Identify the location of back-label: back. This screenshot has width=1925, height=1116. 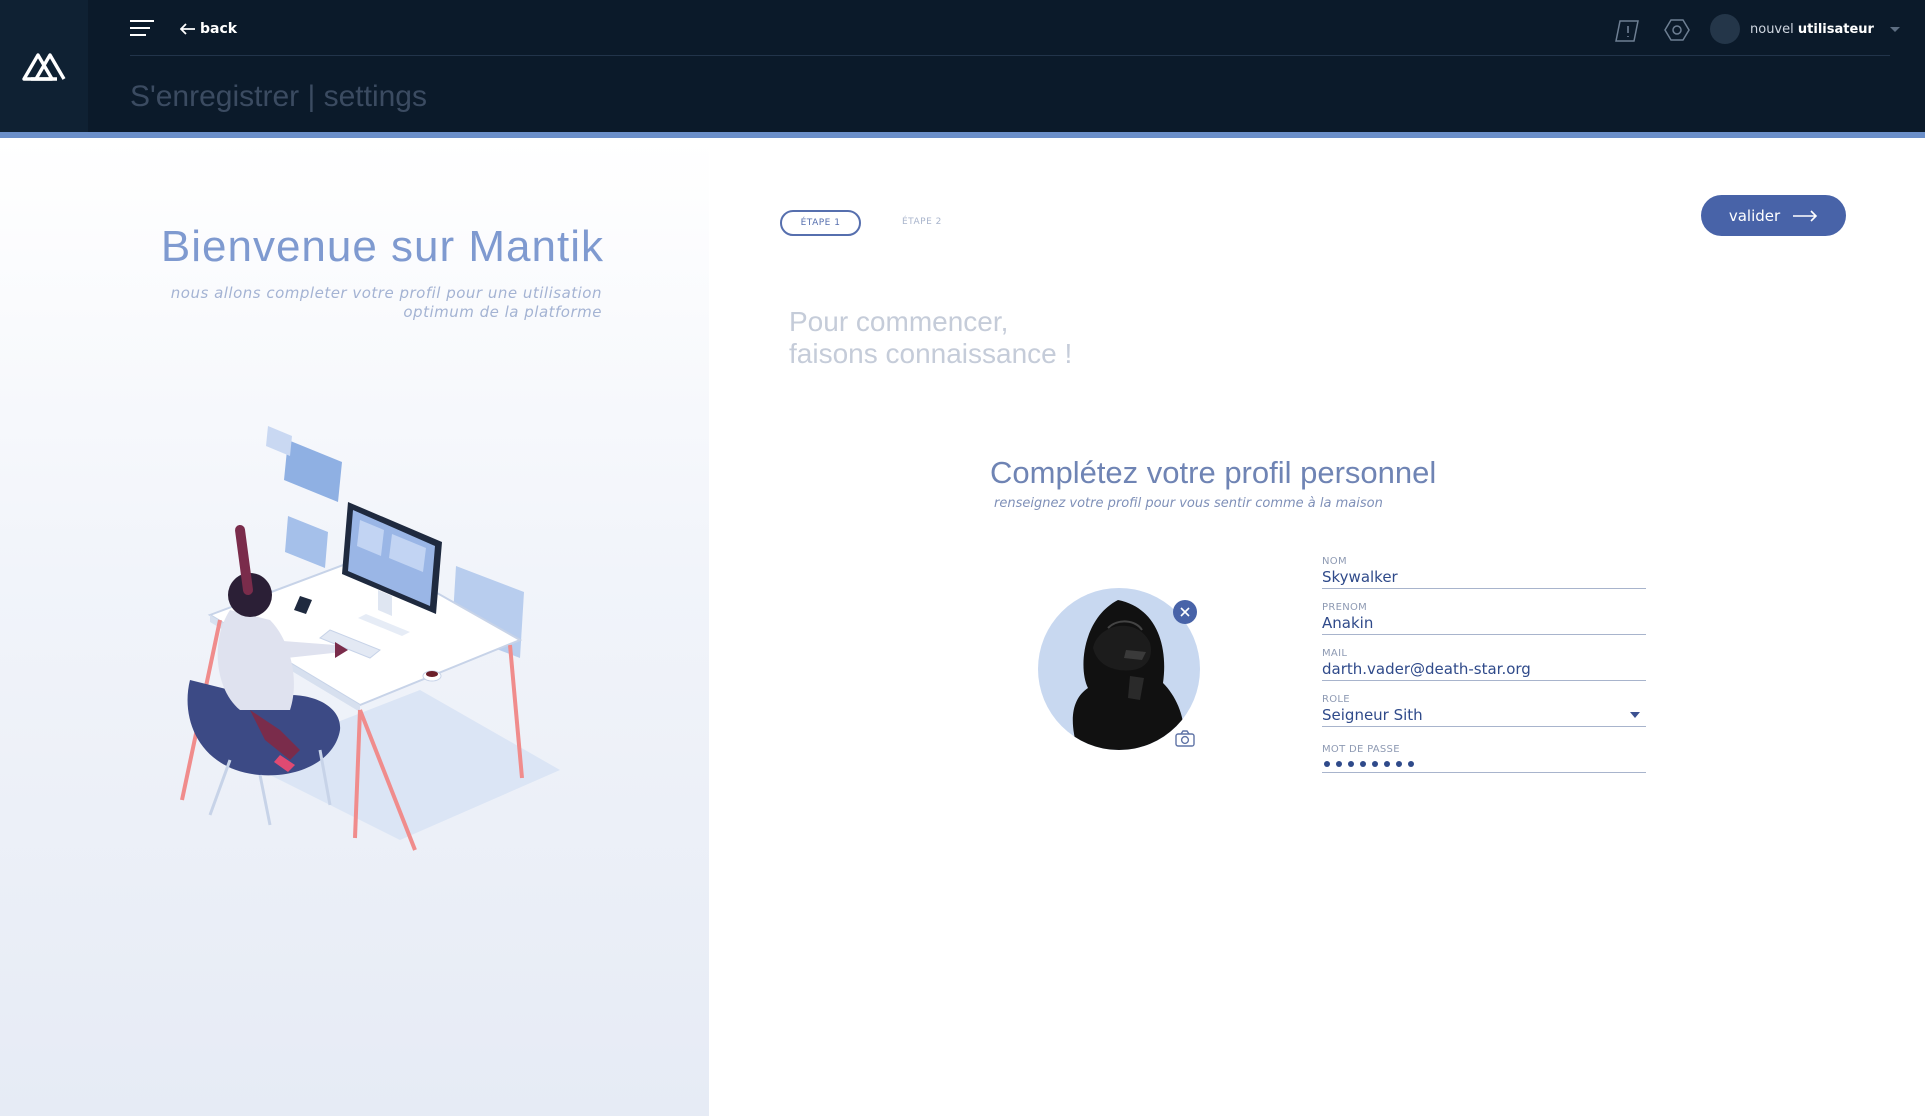
(219, 29).